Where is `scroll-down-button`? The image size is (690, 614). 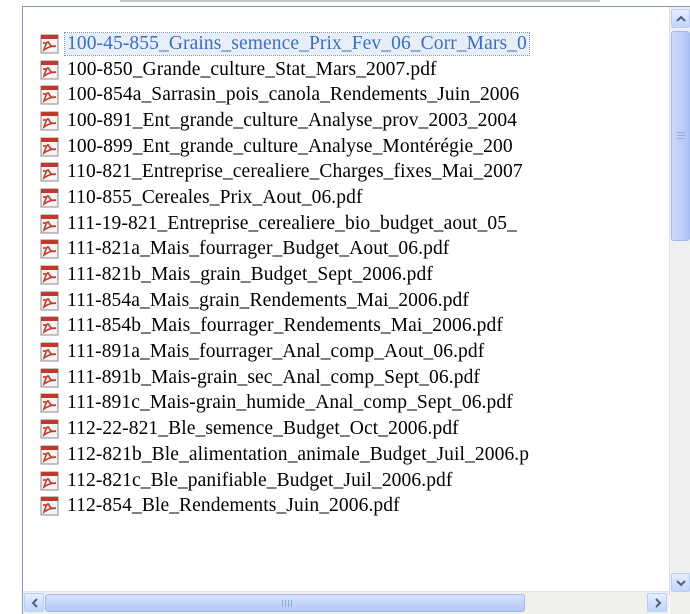 scroll-down-button is located at coordinates (680, 582).